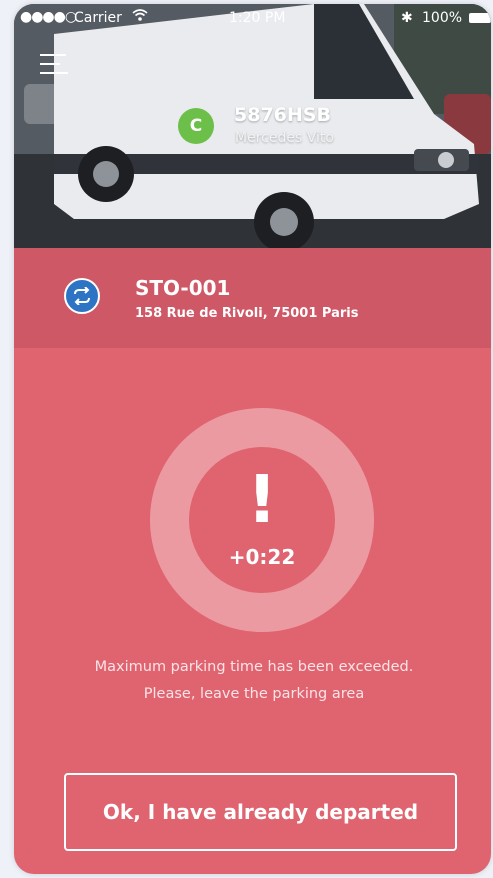 The image size is (493, 878). What do you see at coordinates (260, 812) in the screenshot?
I see `already-departed-button: Ok, I have already departed` at bounding box center [260, 812].